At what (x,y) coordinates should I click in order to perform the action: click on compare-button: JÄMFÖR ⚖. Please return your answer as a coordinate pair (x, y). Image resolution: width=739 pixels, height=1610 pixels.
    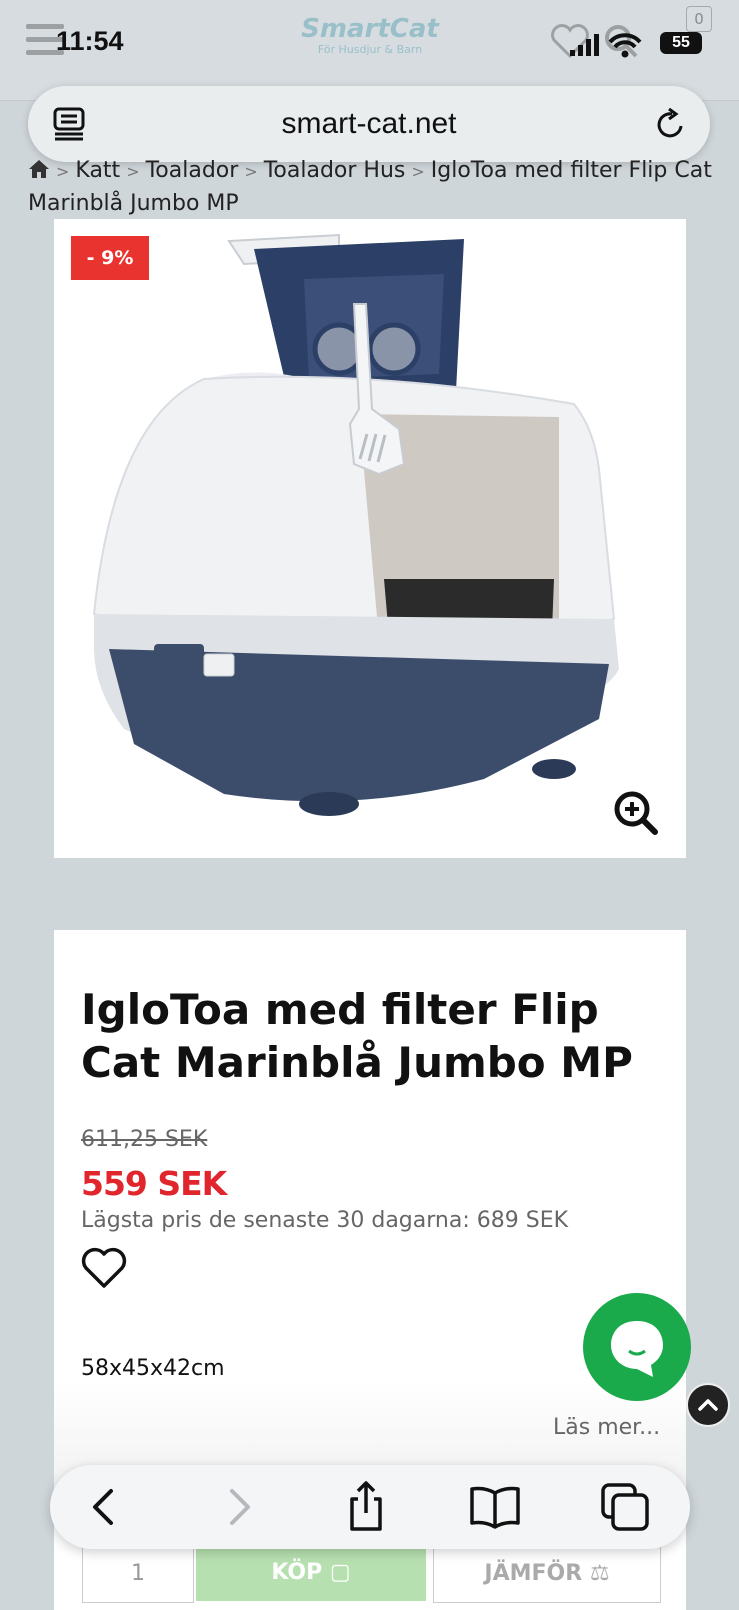
    Looking at the image, I should click on (547, 1574).